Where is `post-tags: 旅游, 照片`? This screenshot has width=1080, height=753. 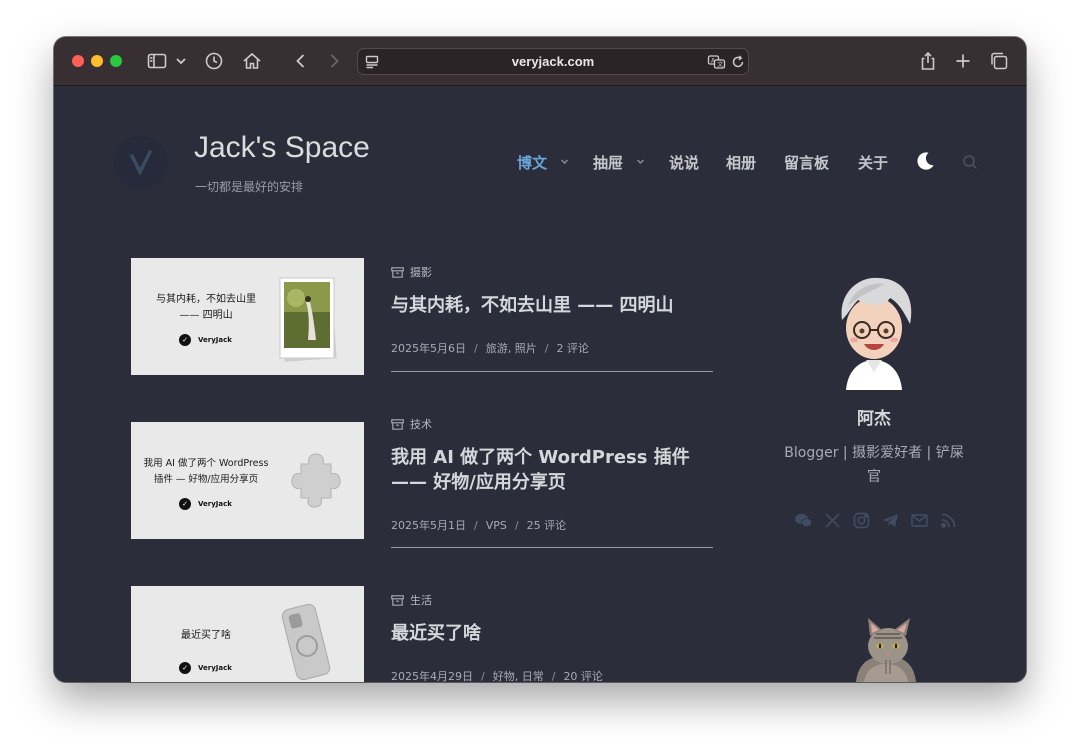
post-tags: 旅游, 照片 is located at coordinates (511, 348).